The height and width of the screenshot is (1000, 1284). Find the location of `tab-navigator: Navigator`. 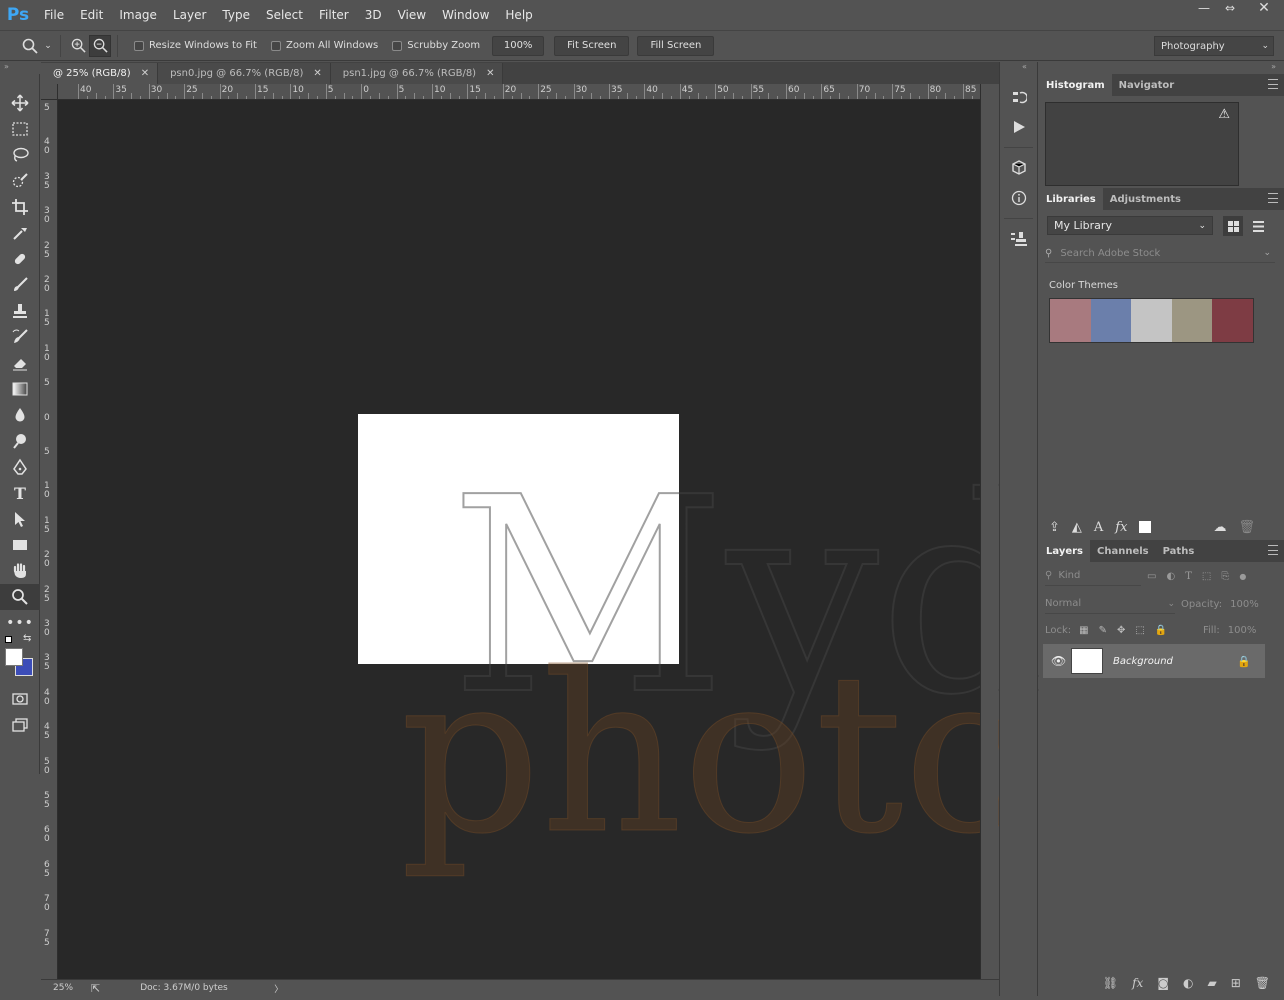

tab-navigator: Navigator is located at coordinates (1147, 85).